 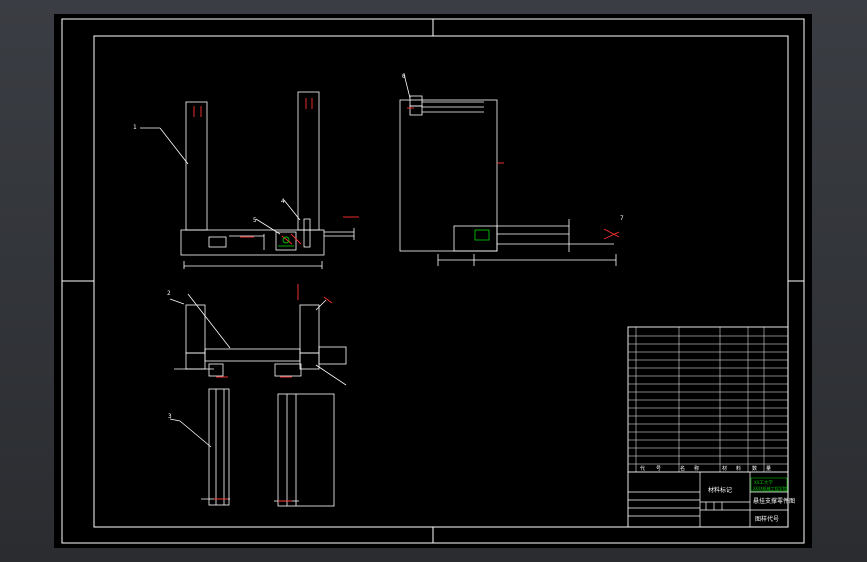 What do you see at coordinates (774, 501) in the screenshot?
I see `drawing-name: 悬挂支撑零件图` at bounding box center [774, 501].